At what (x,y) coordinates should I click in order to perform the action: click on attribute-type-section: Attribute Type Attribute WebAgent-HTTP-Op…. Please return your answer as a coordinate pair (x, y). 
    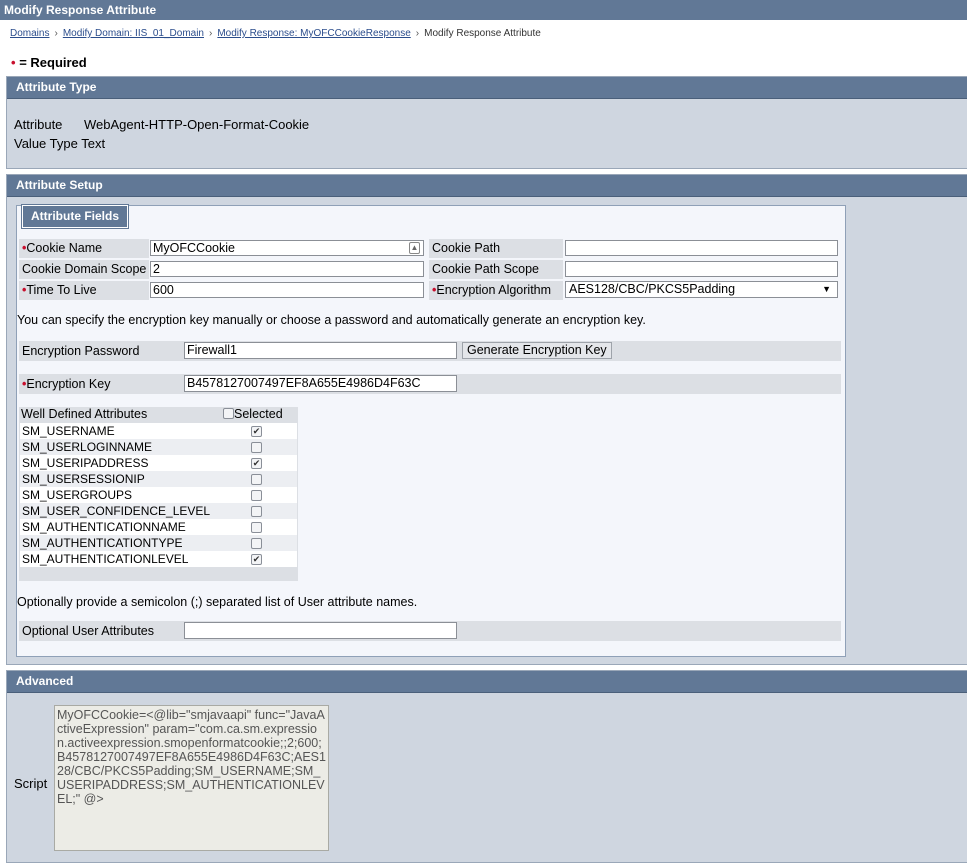
    Looking at the image, I should click on (486, 122).